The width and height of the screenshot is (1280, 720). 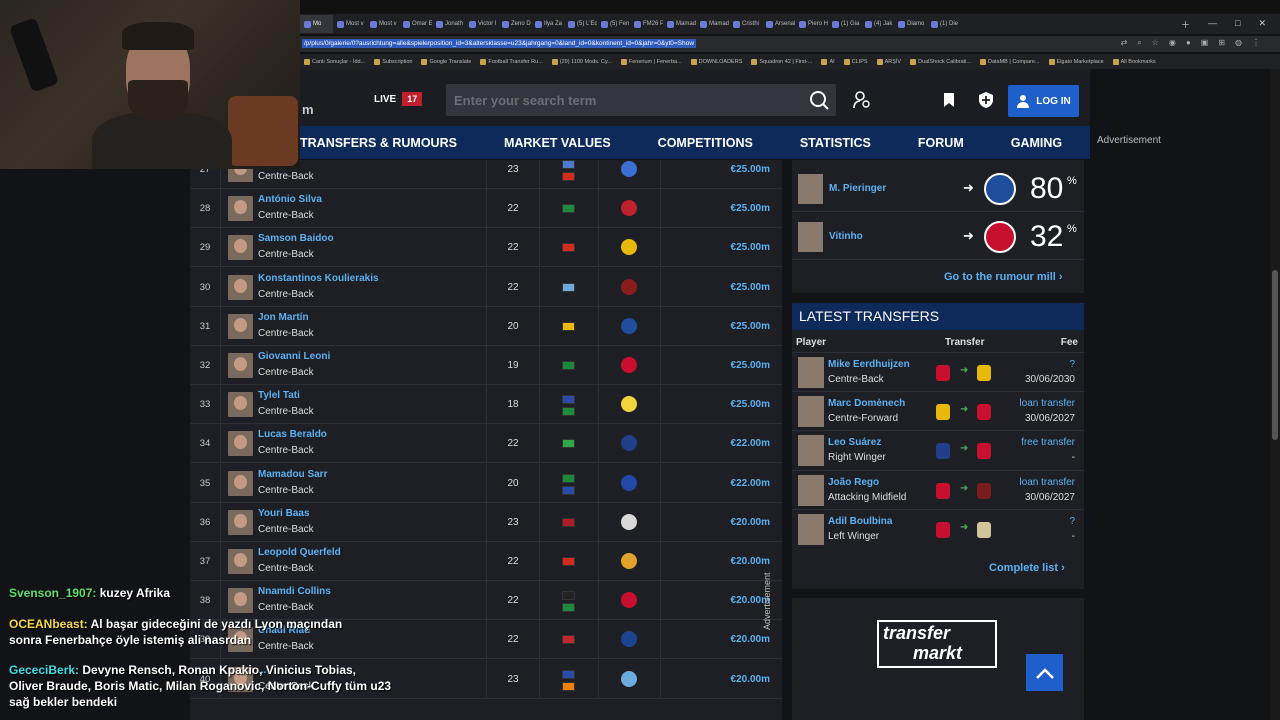 What do you see at coordinates (296, 238) in the screenshot?
I see `player-name-link: Samson Baidoo` at bounding box center [296, 238].